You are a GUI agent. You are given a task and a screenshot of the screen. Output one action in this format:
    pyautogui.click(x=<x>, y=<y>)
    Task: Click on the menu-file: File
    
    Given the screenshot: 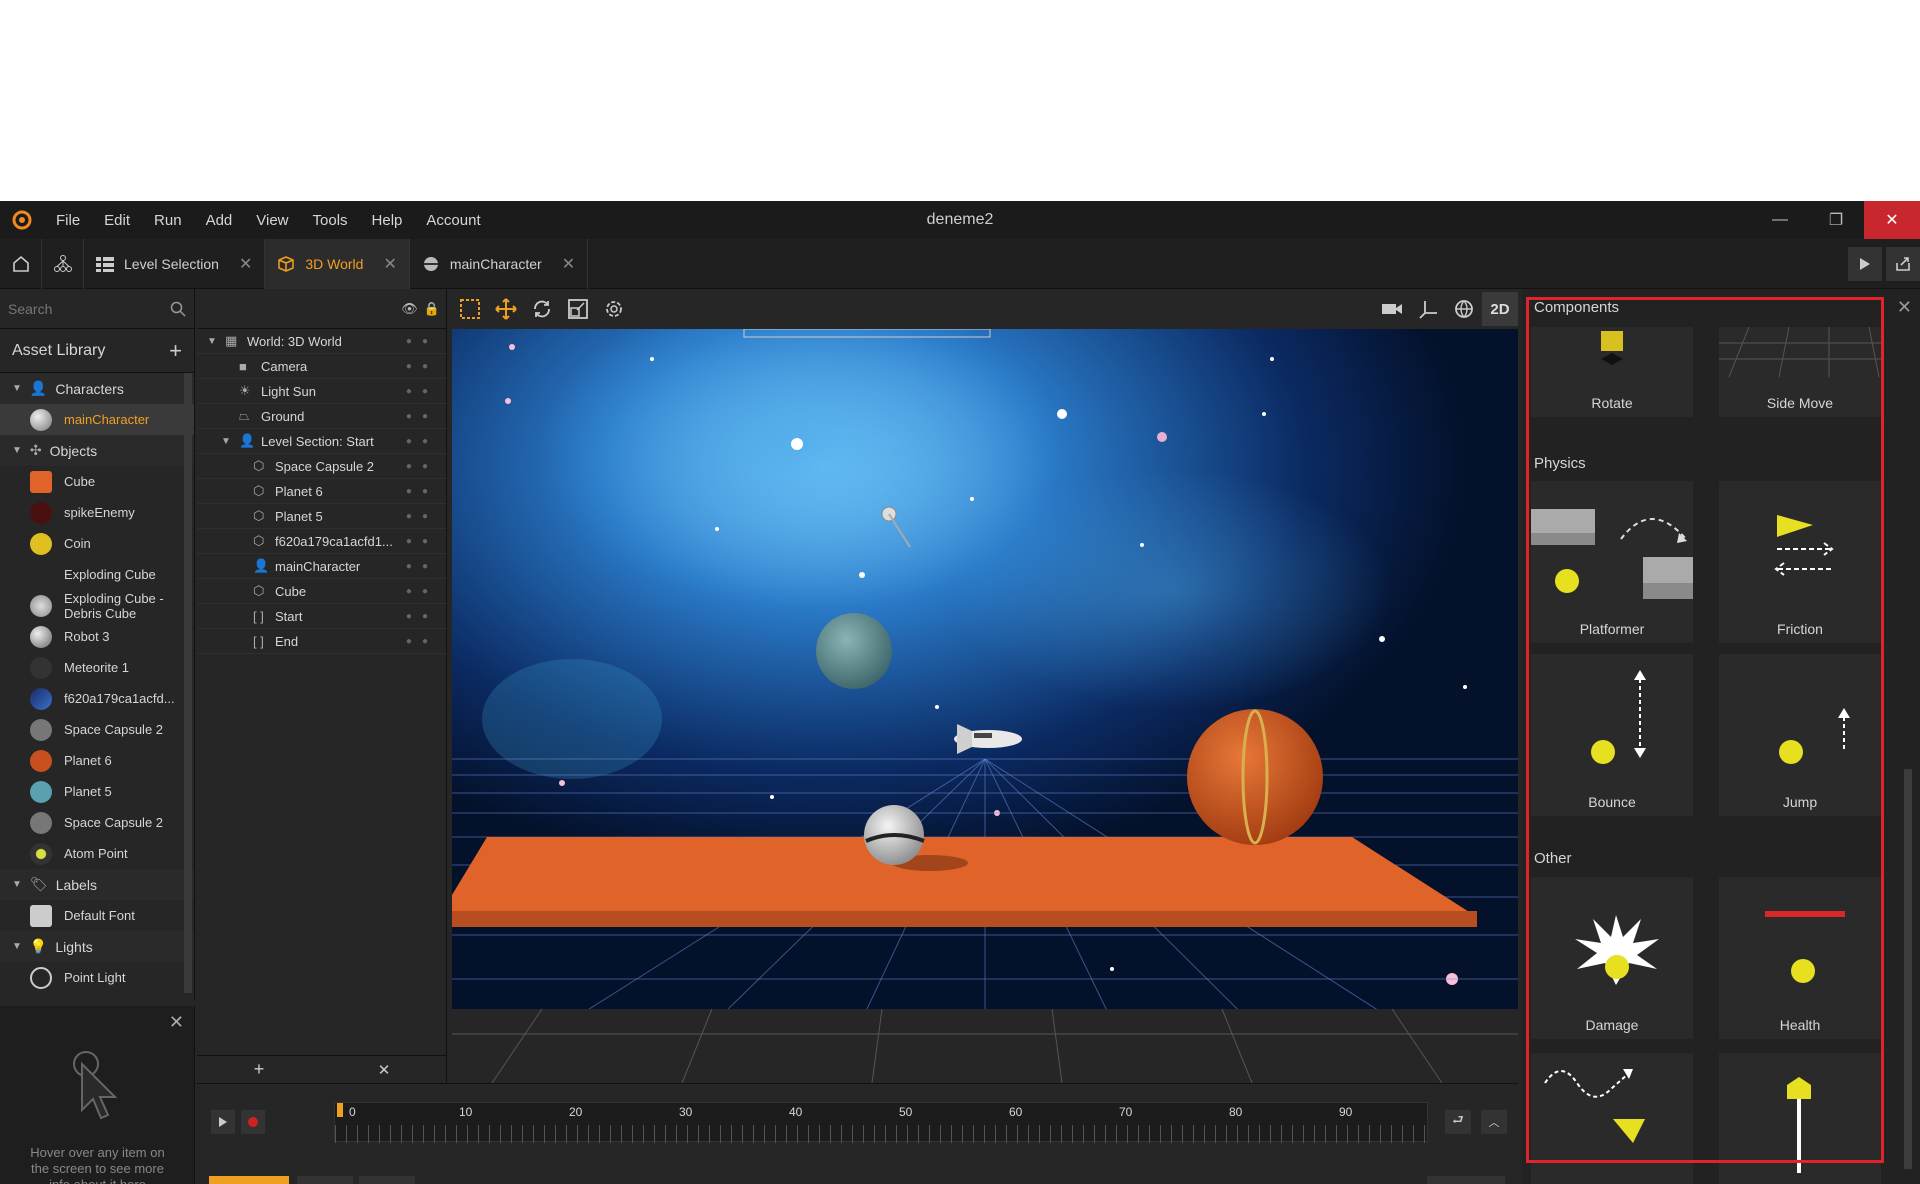 What is the action you would take?
    pyautogui.click(x=68, y=220)
    